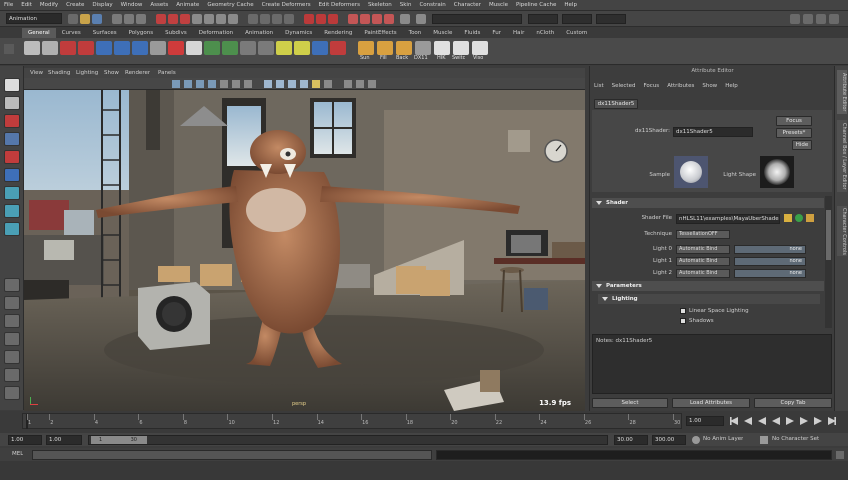  Describe the element at coordinates (248, 48) in the screenshot. I see `history-icon` at that location.